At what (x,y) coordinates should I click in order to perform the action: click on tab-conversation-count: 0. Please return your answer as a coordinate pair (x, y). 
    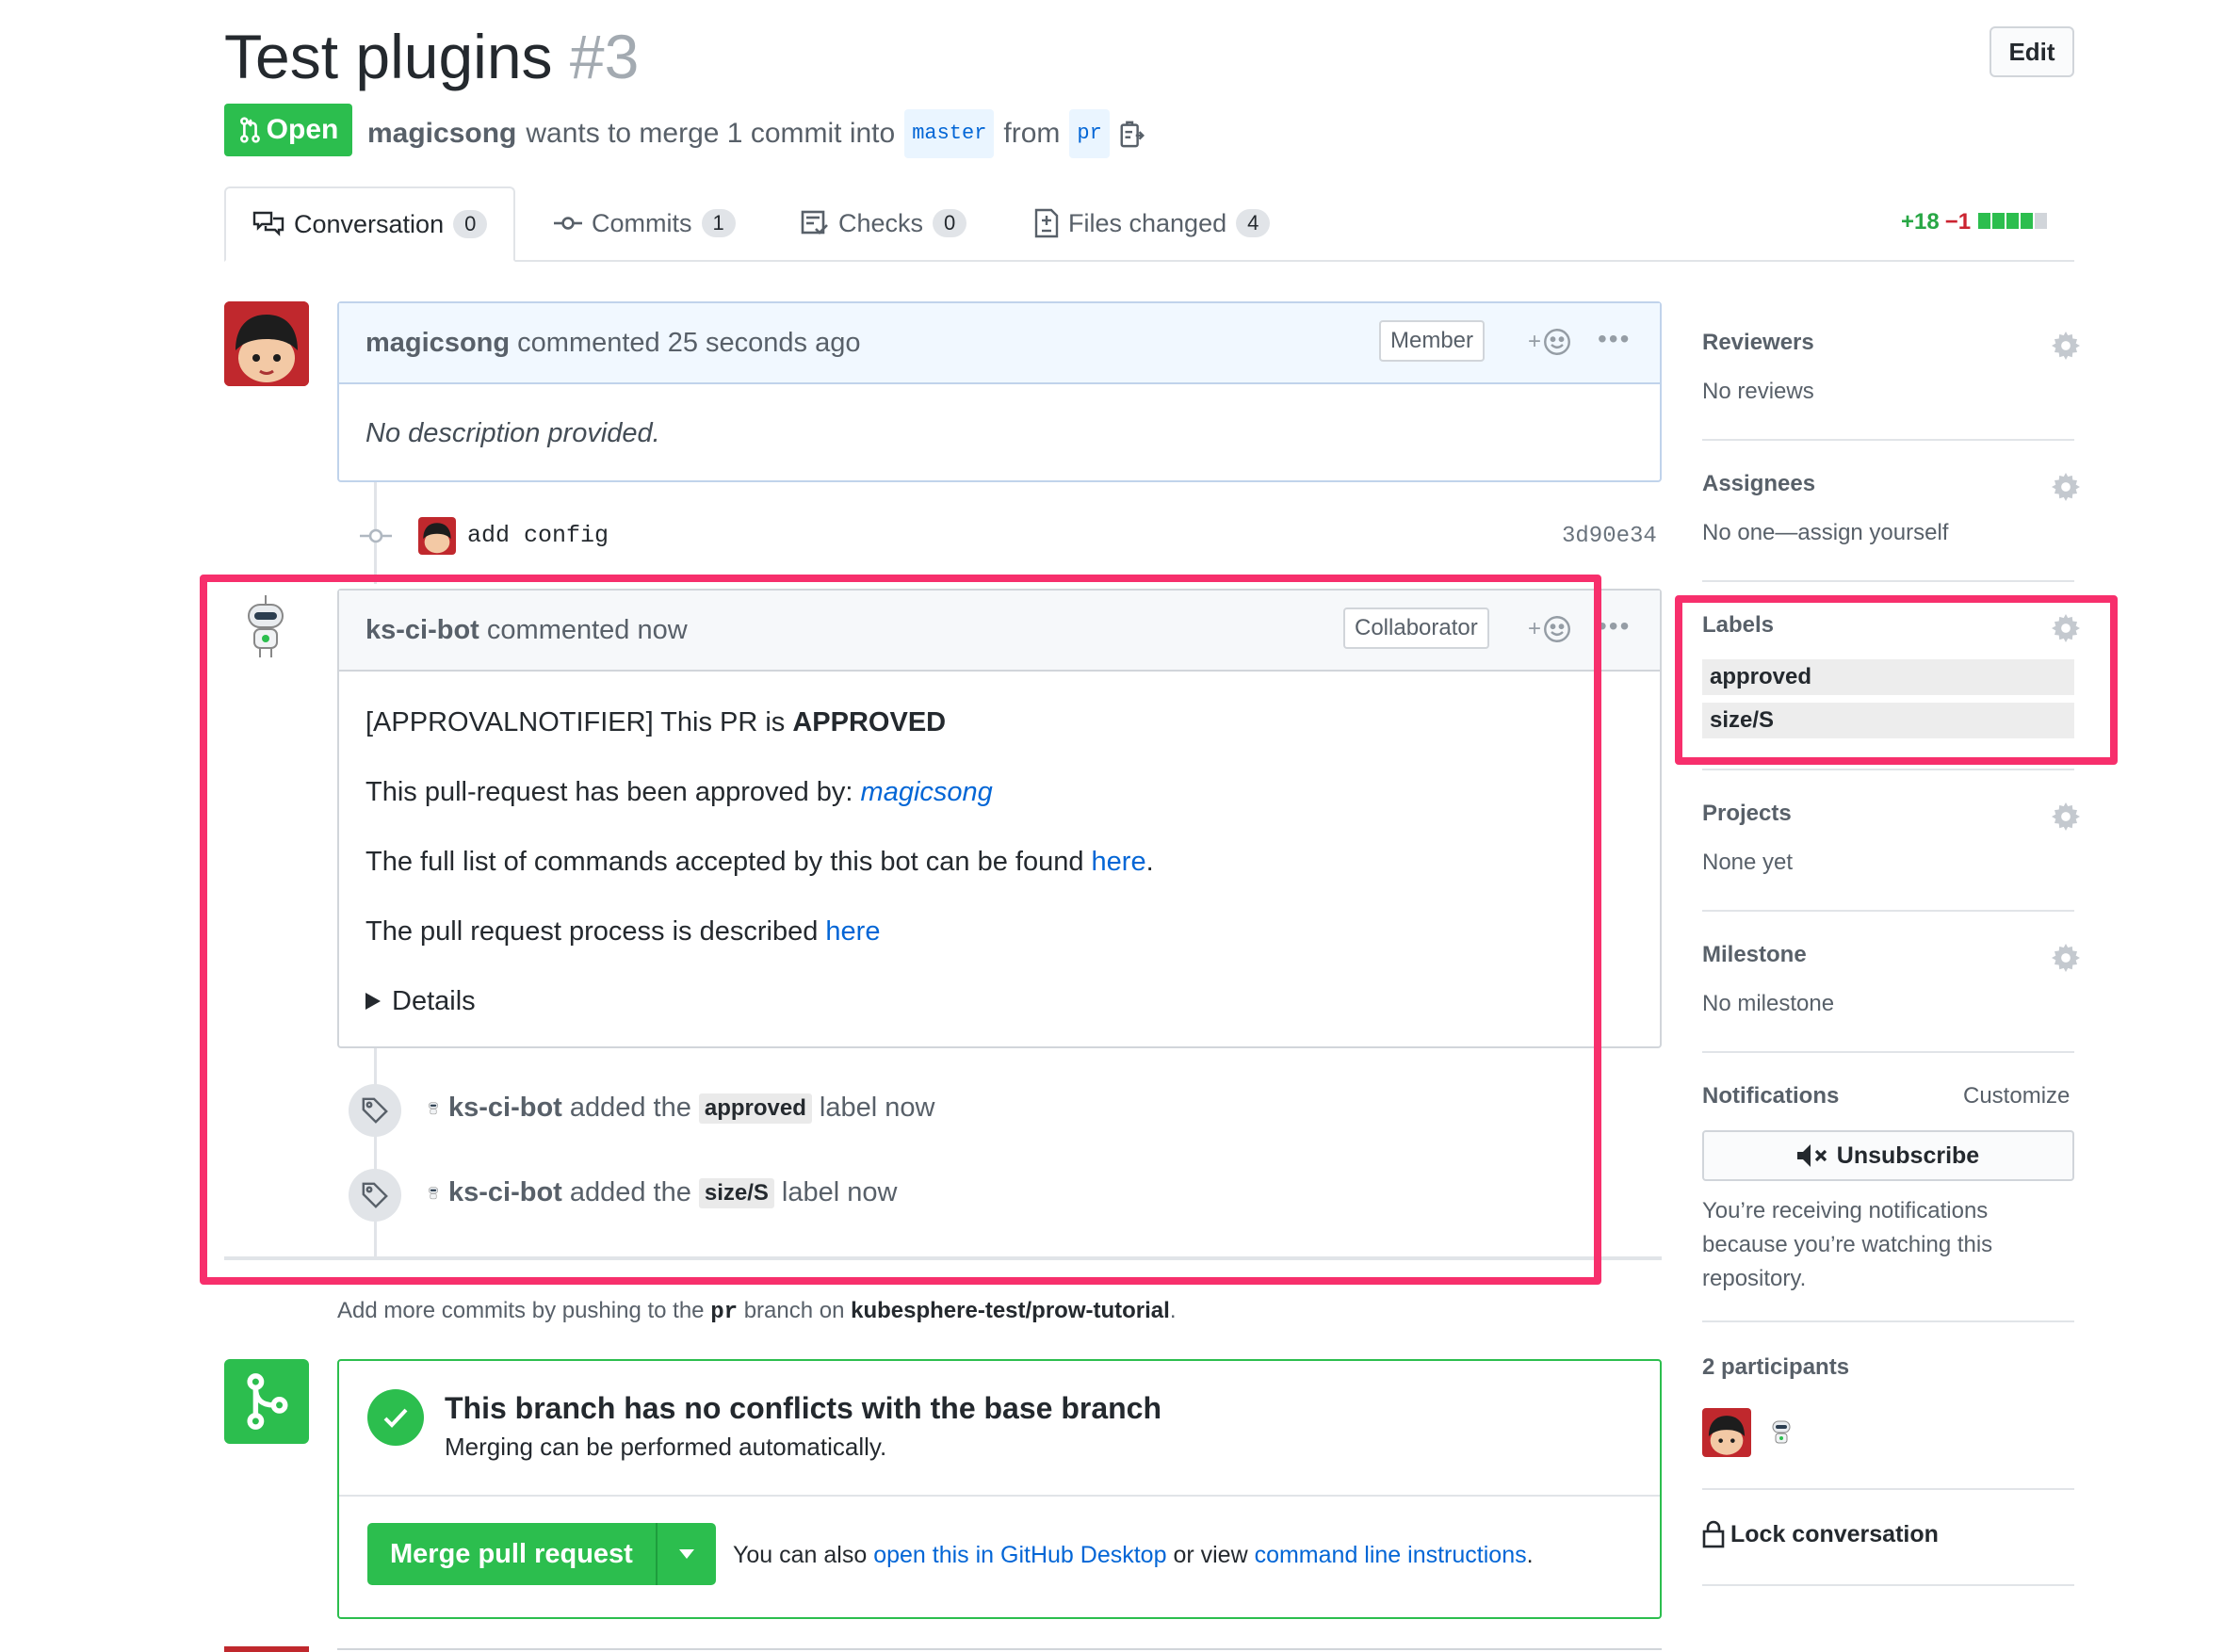
    Looking at the image, I should click on (471, 224).